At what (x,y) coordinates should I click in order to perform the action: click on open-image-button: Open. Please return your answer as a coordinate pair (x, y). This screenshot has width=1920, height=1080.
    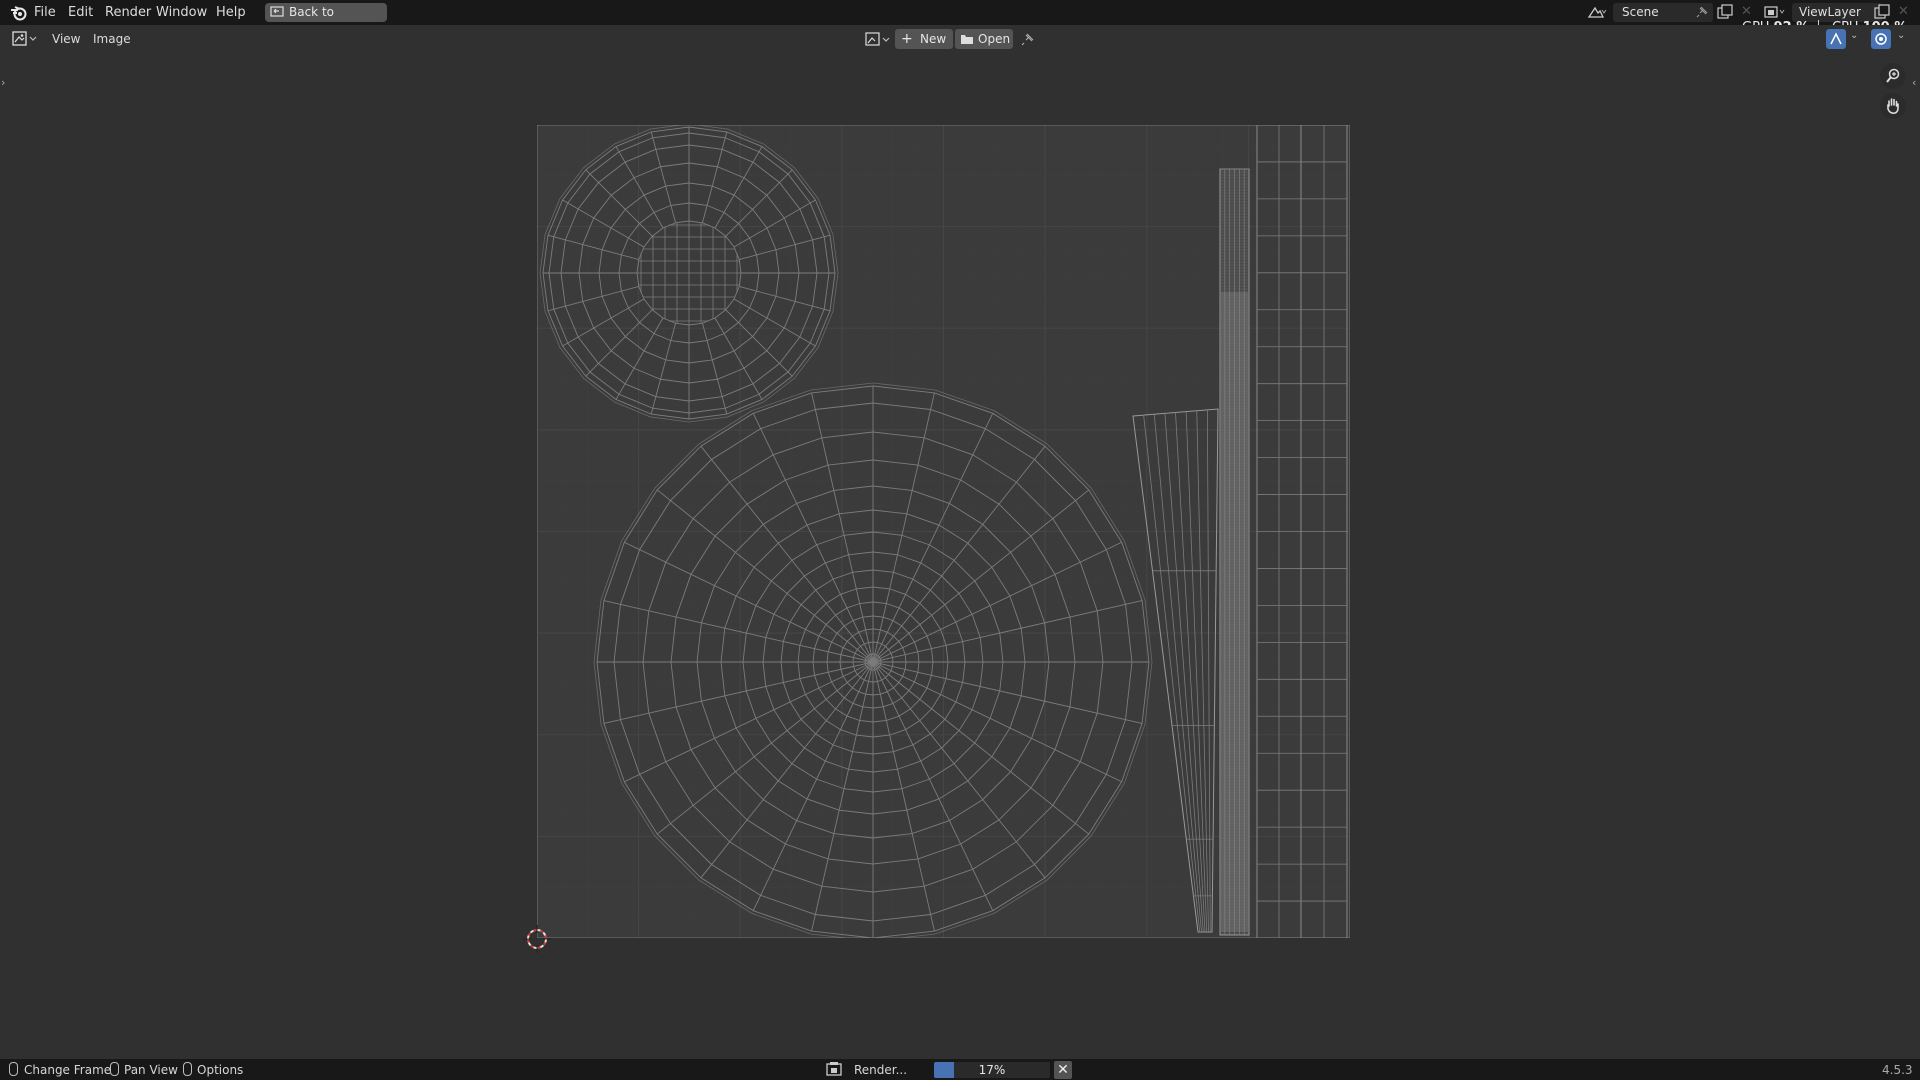
    Looking at the image, I should click on (984, 39).